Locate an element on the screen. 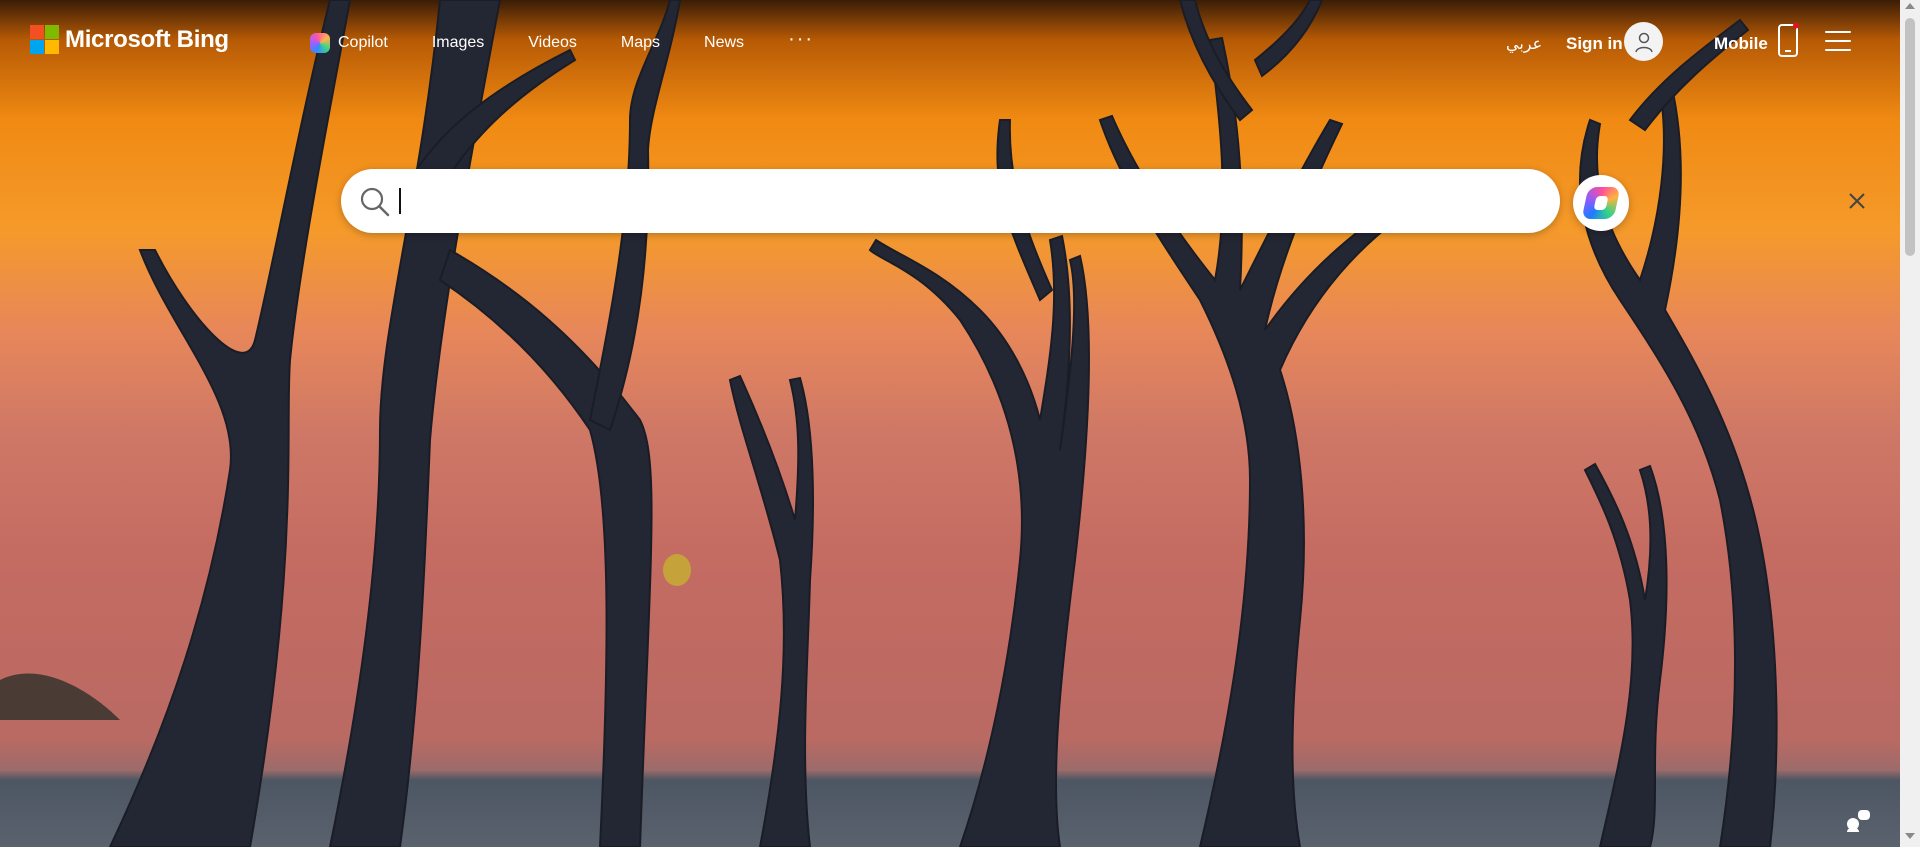  nav-maps: Maps is located at coordinates (640, 43).